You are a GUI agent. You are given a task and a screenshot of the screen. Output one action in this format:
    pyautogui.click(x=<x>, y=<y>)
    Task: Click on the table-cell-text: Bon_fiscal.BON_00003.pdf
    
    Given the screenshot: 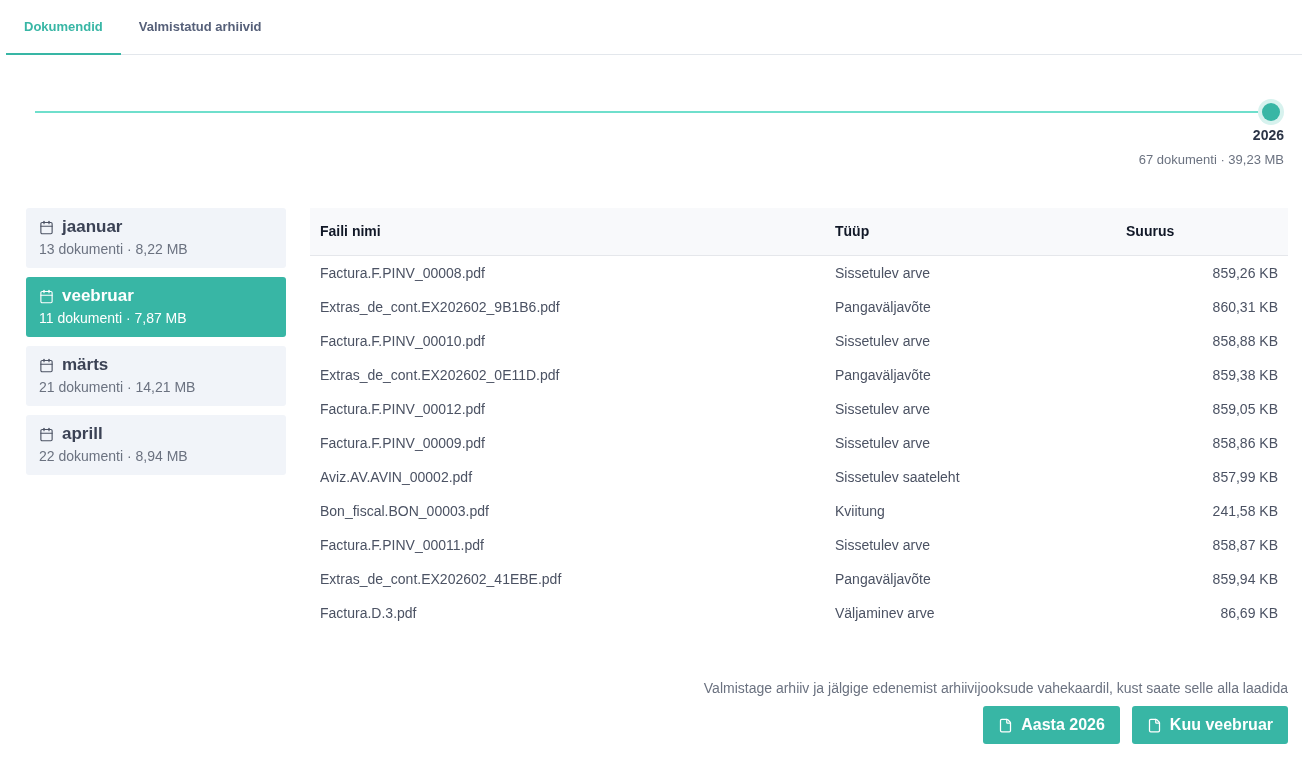 What is the action you would take?
    pyautogui.click(x=404, y=511)
    